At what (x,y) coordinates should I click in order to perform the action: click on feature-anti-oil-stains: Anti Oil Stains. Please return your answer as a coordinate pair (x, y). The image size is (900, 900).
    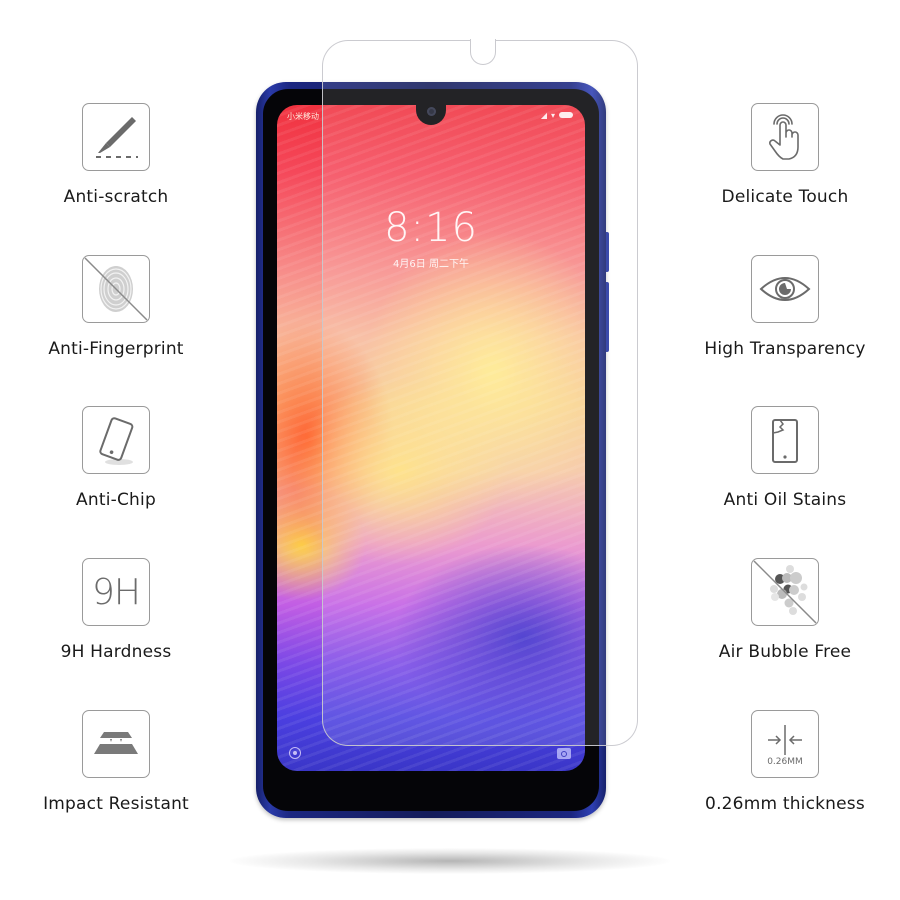
    Looking at the image, I should click on (785, 458).